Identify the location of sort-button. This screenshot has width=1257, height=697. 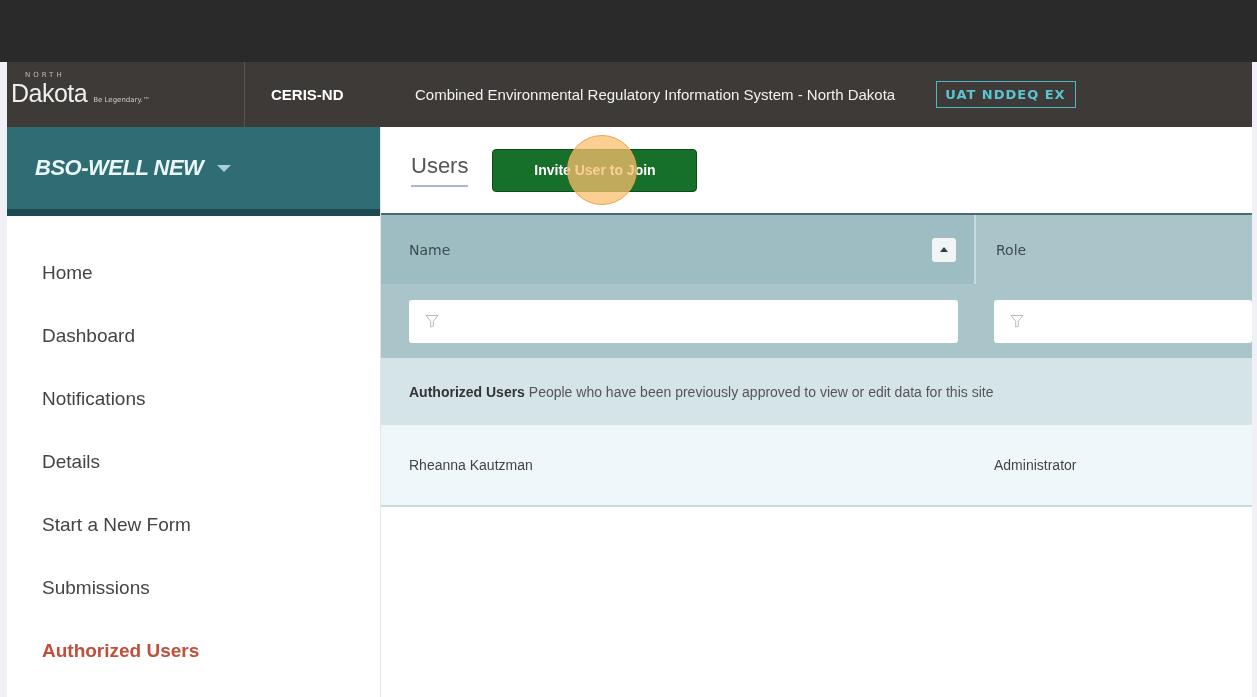
(944, 249).